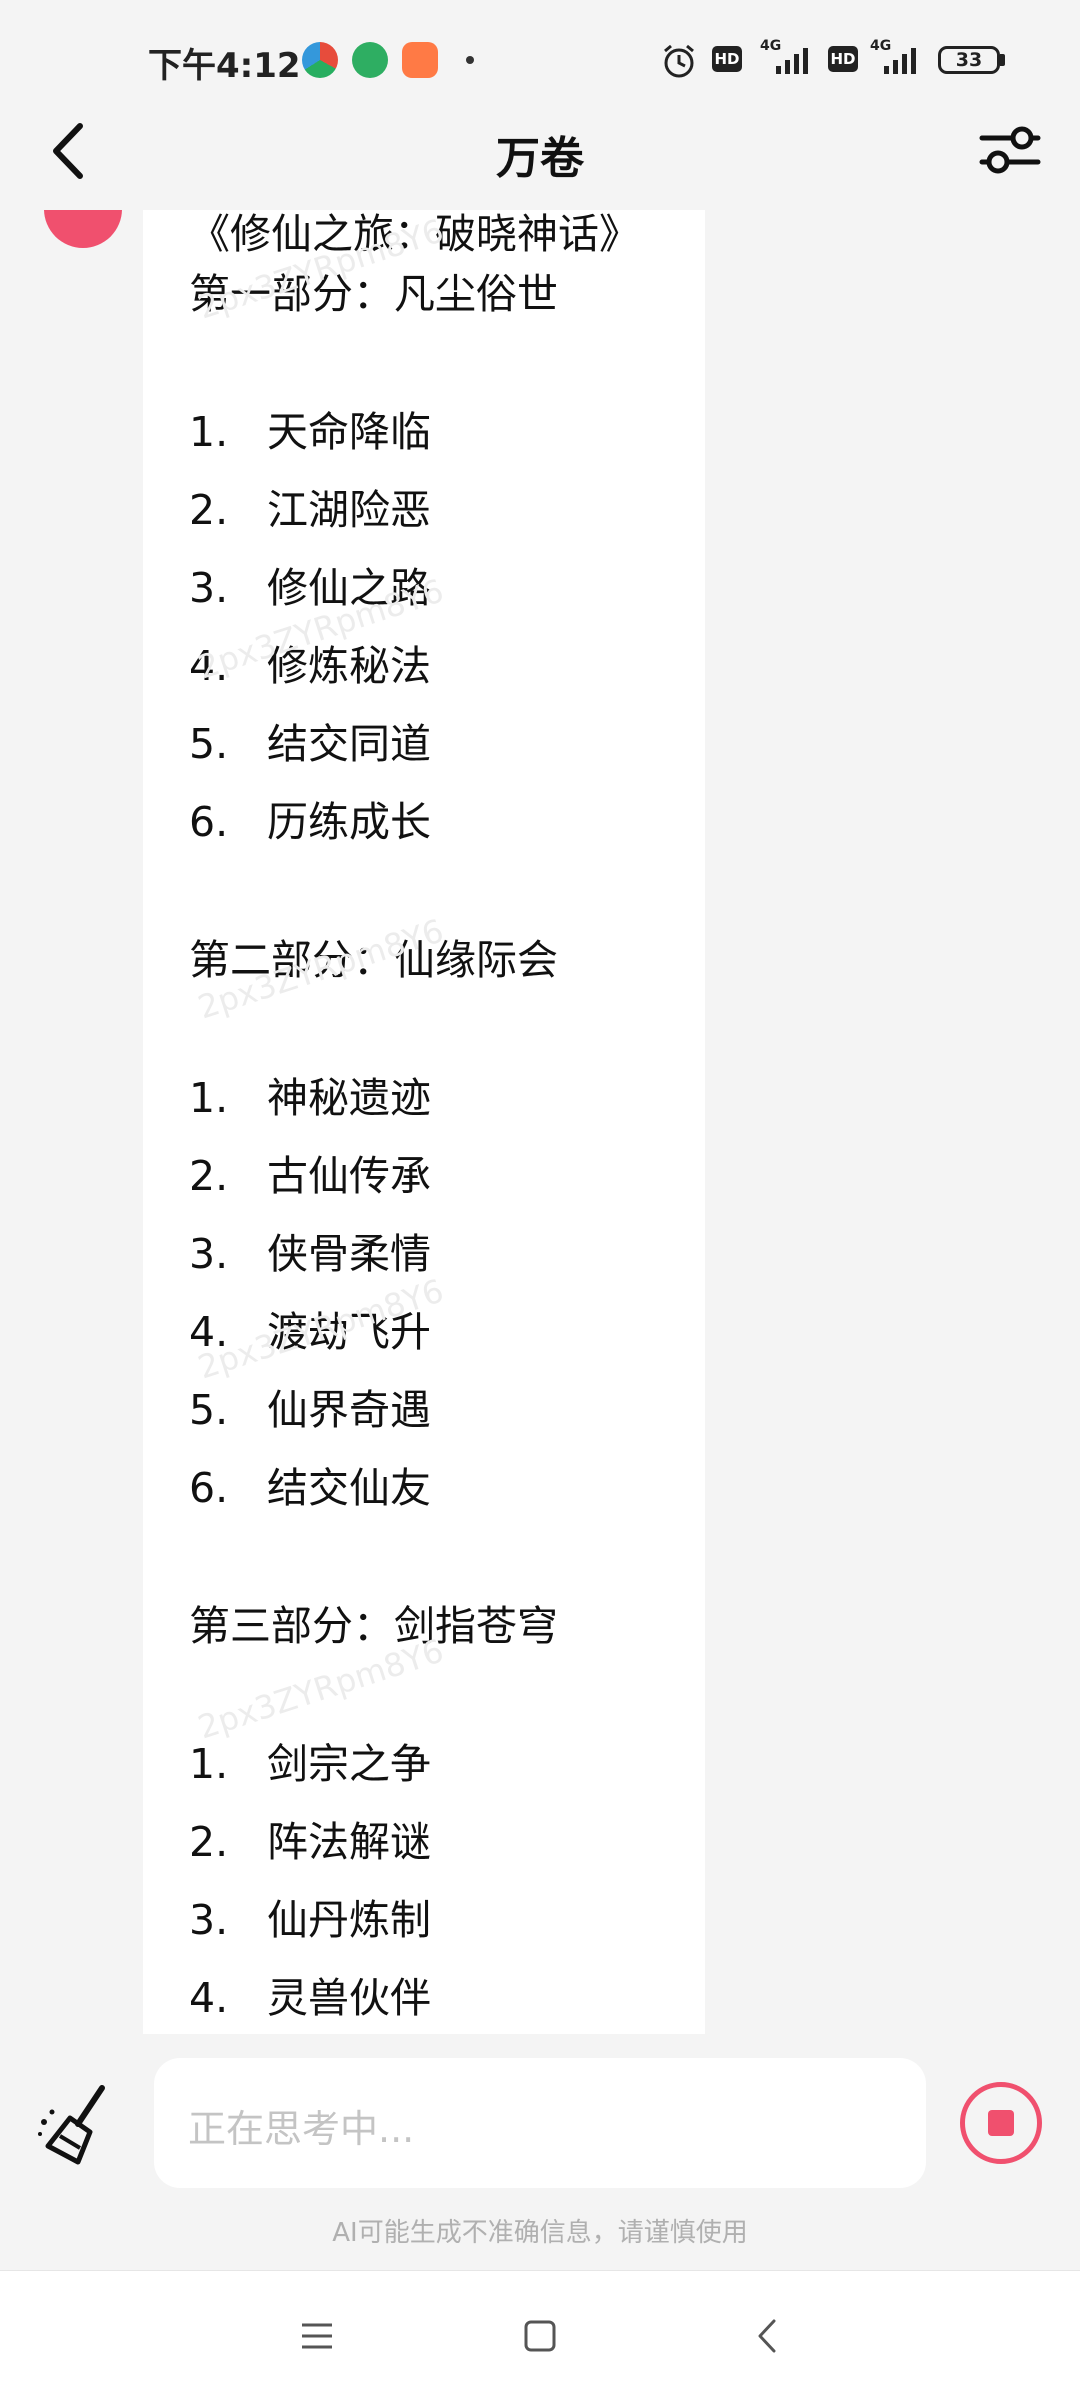 Image resolution: width=1080 pixels, height=2401 pixels. Describe the element at coordinates (767, 2336) in the screenshot. I see `back-icon` at that location.